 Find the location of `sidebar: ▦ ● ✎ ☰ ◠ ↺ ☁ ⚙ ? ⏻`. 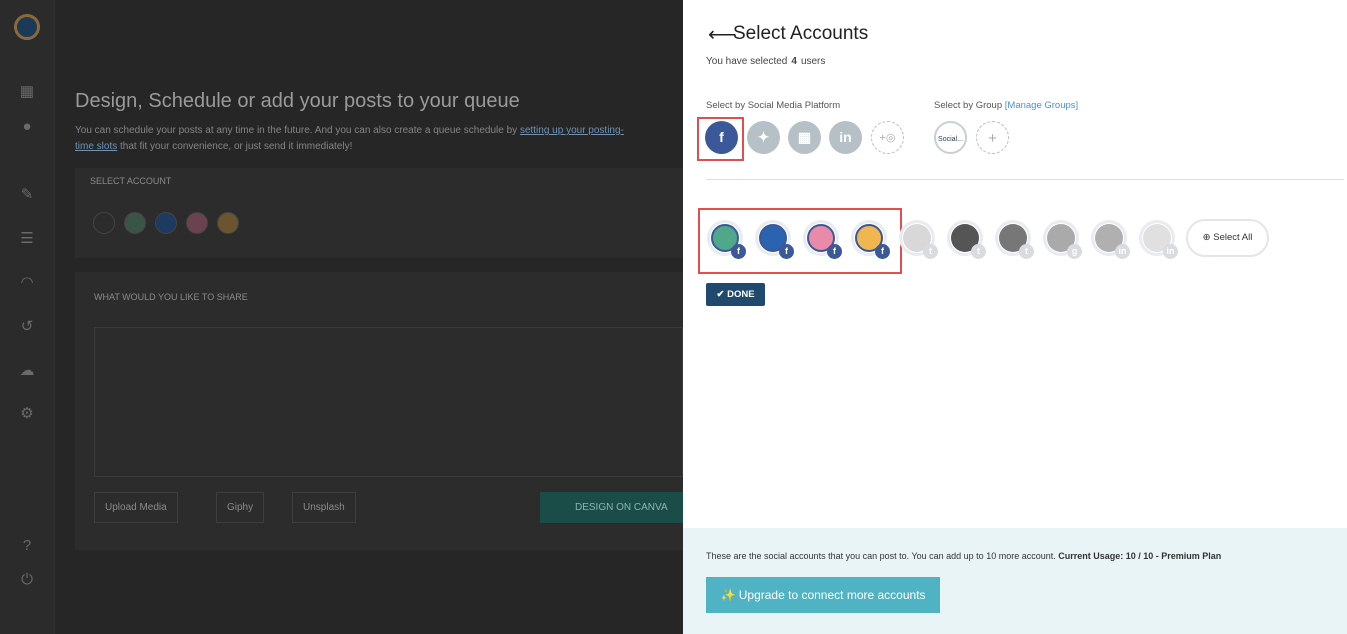

sidebar: ▦ ● ✎ ☰ ◠ ↺ ☁ ⚙ ? ⏻ is located at coordinates (27, 317).